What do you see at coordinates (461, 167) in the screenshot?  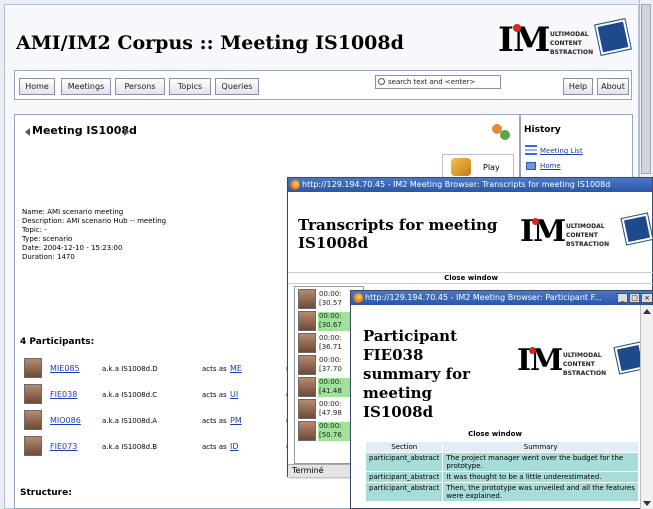 I see `play-icon` at bounding box center [461, 167].